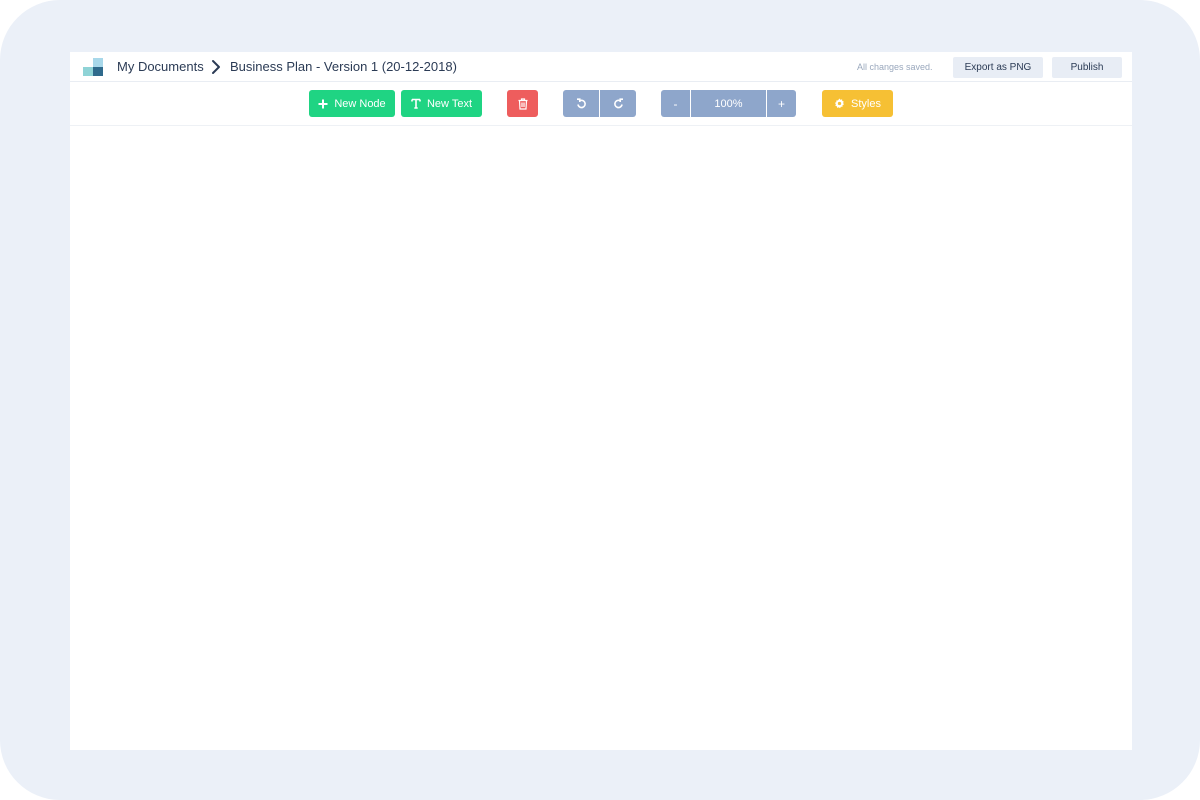 This screenshot has height=800, width=1200. What do you see at coordinates (839, 103) in the screenshot?
I see `gear-icon` at bounding box center [839, 103].